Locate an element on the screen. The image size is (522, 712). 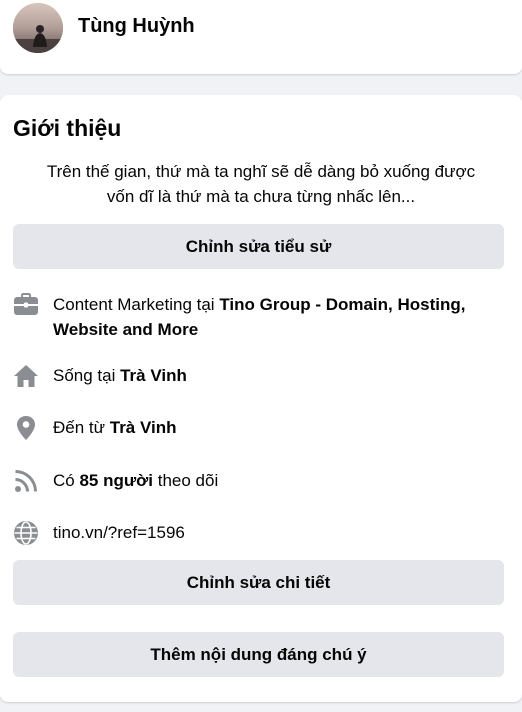
intro-title: Giới thiệu is located at coordinates (67, 128).